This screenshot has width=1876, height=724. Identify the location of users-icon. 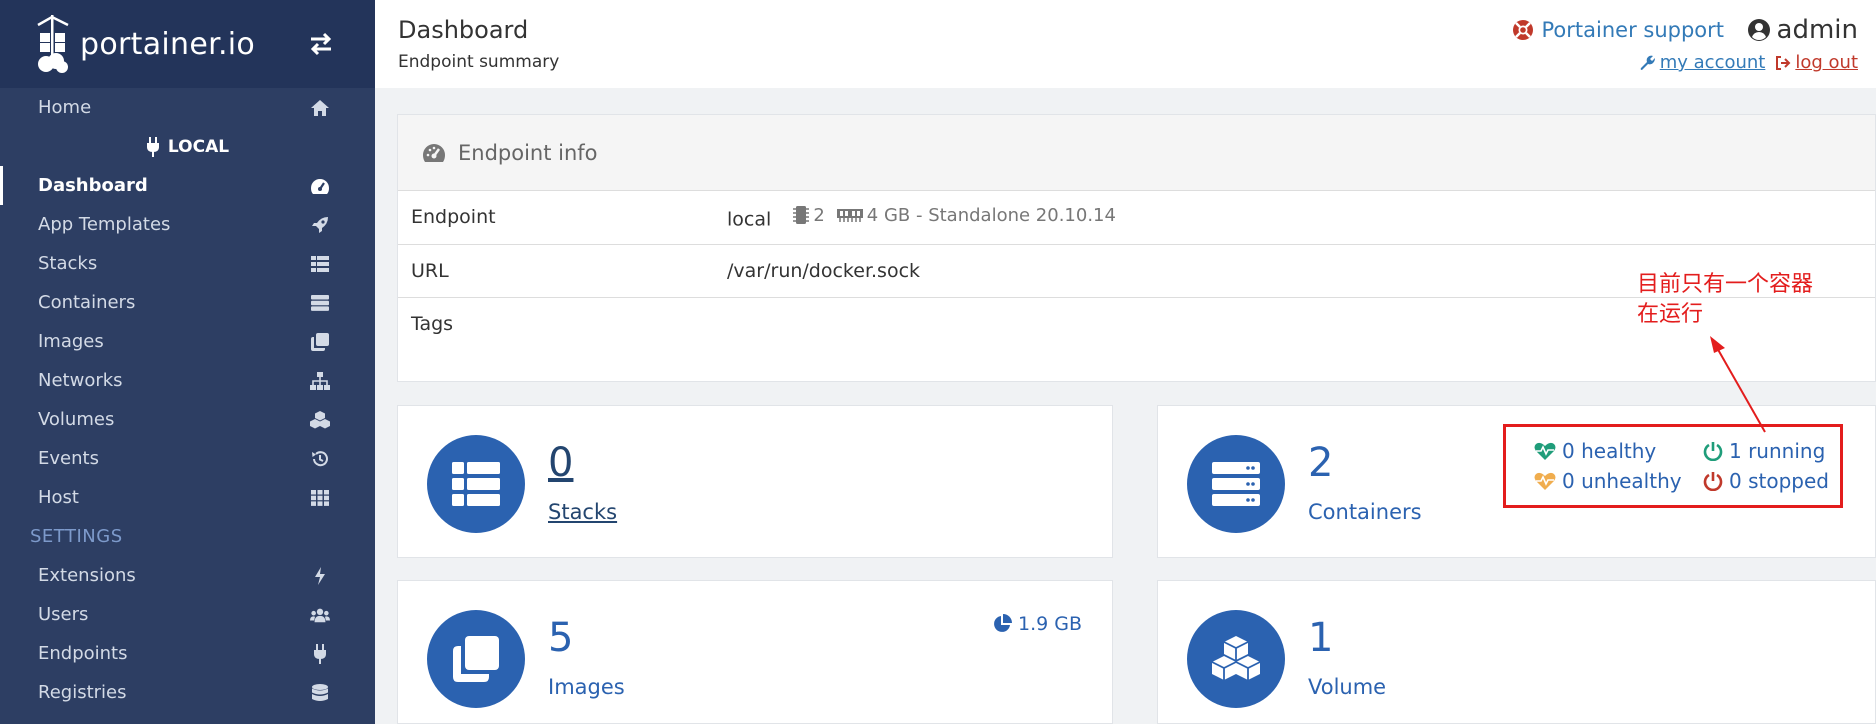
(320, 615).